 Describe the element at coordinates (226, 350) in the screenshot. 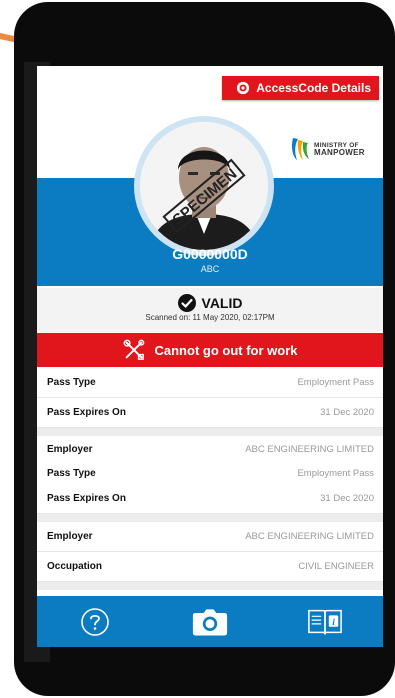

I see `work-status-label: Cannot go out for work` at that location.